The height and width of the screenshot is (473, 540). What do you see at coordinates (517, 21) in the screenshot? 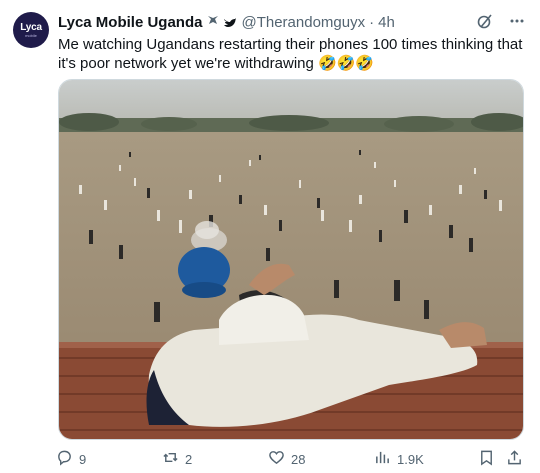
I see `more-icon` at bounding box center [517, 21].